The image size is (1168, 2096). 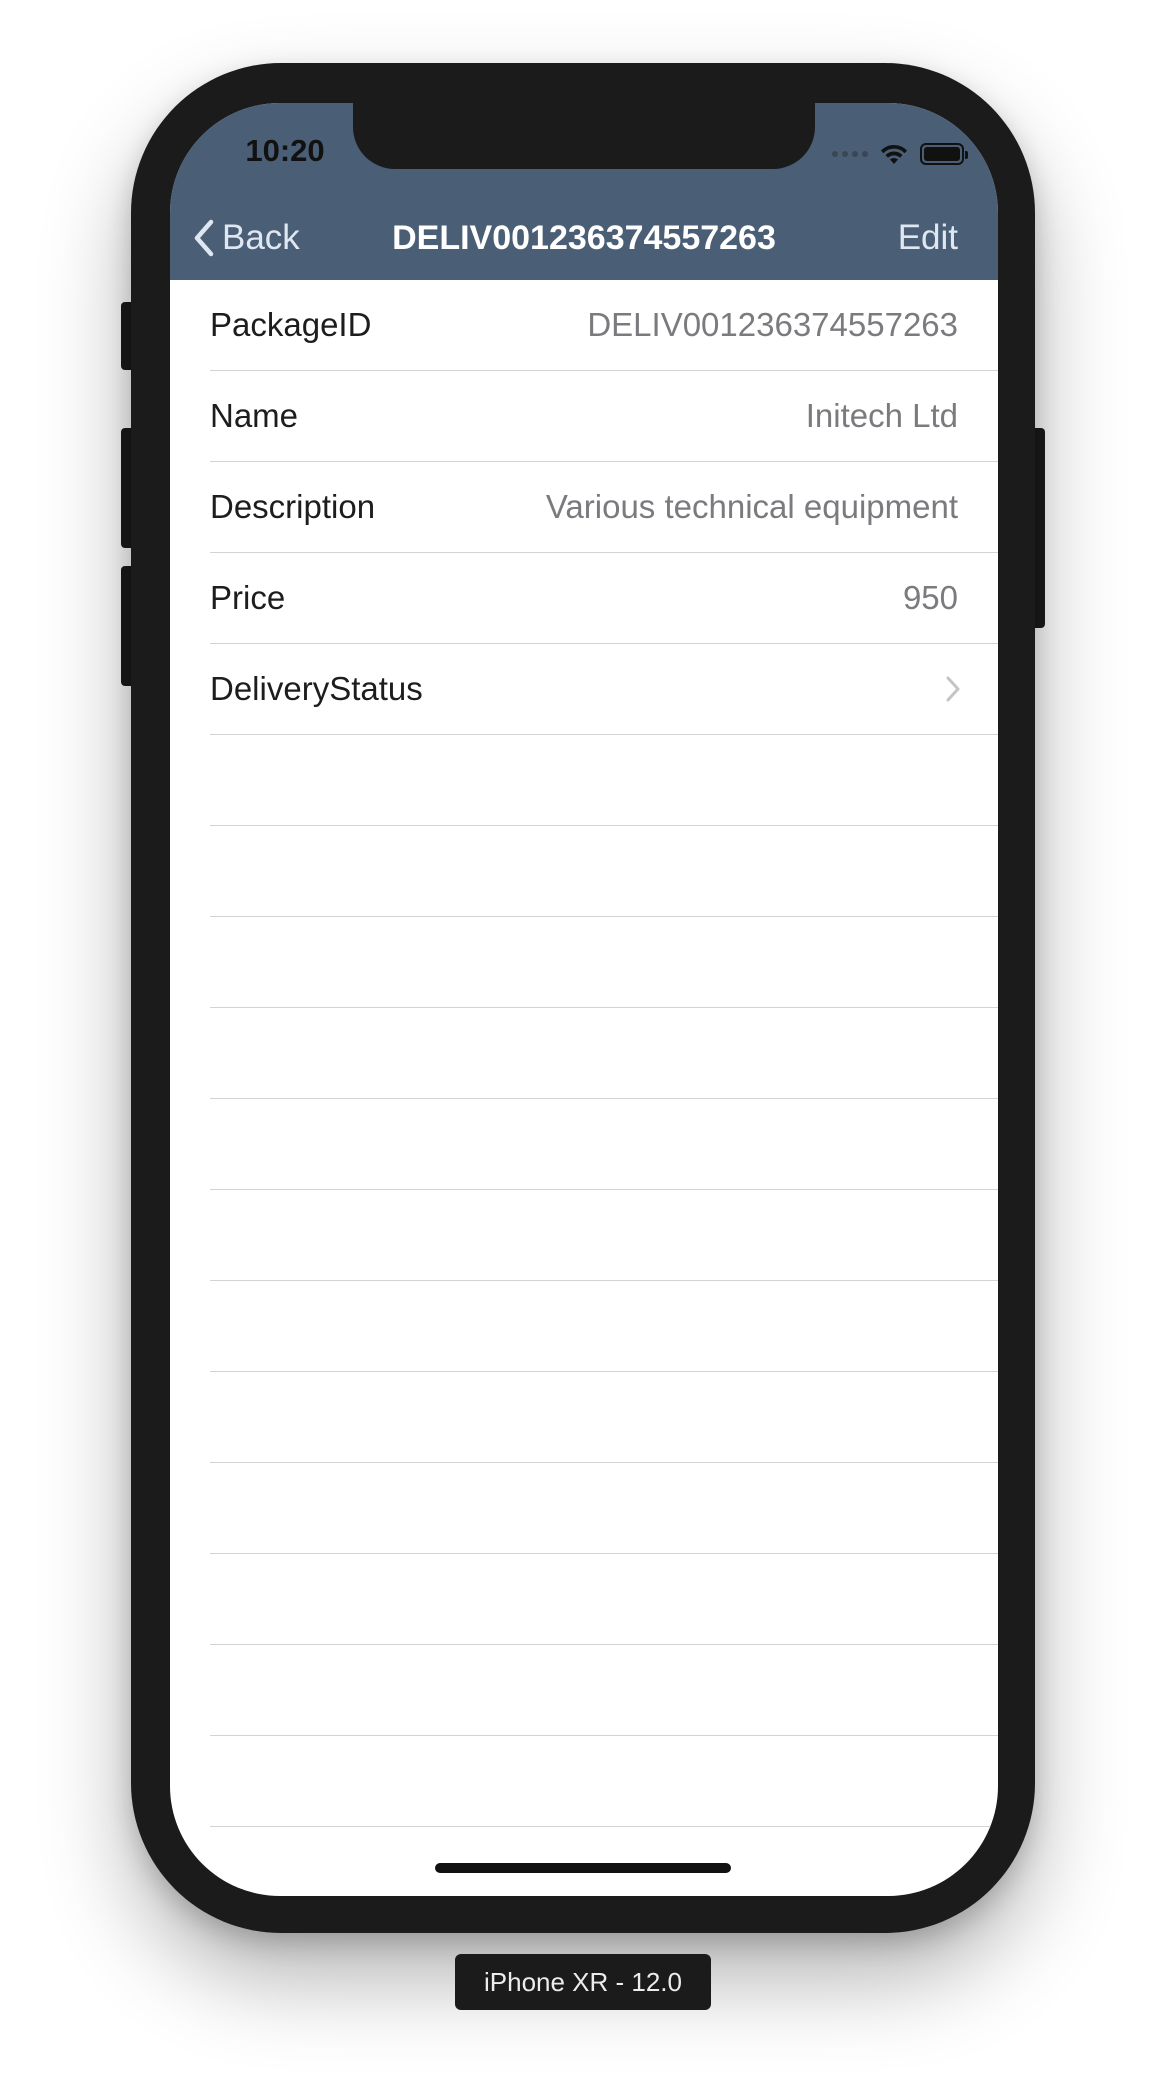 I want to click on device-label: iPhone XR - 12.0, so click(x=583, y=1982).